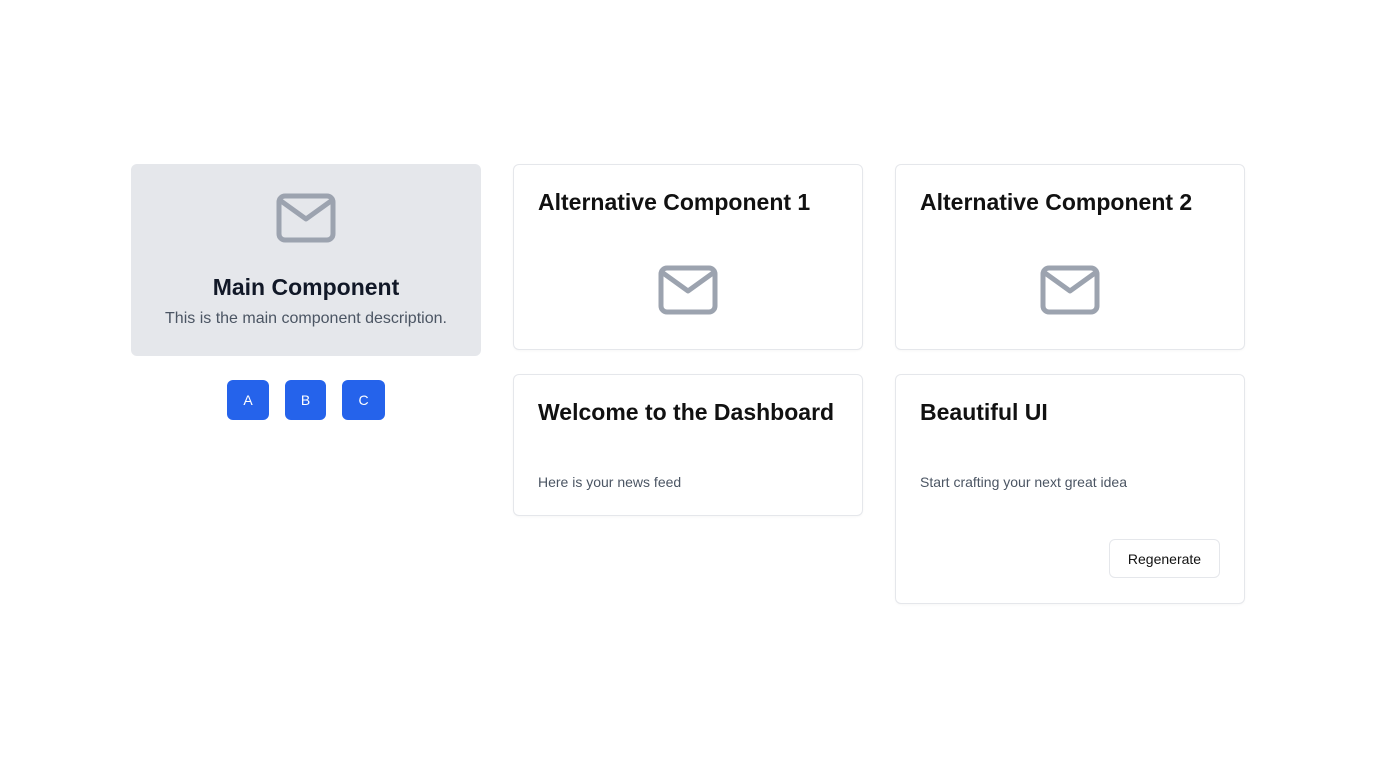 Image resolution: width=1376 pixels, height=768 pixels. Describe the element at coordinates (248, 400) in the screenshot. I see `option-a-button: A` at that location.